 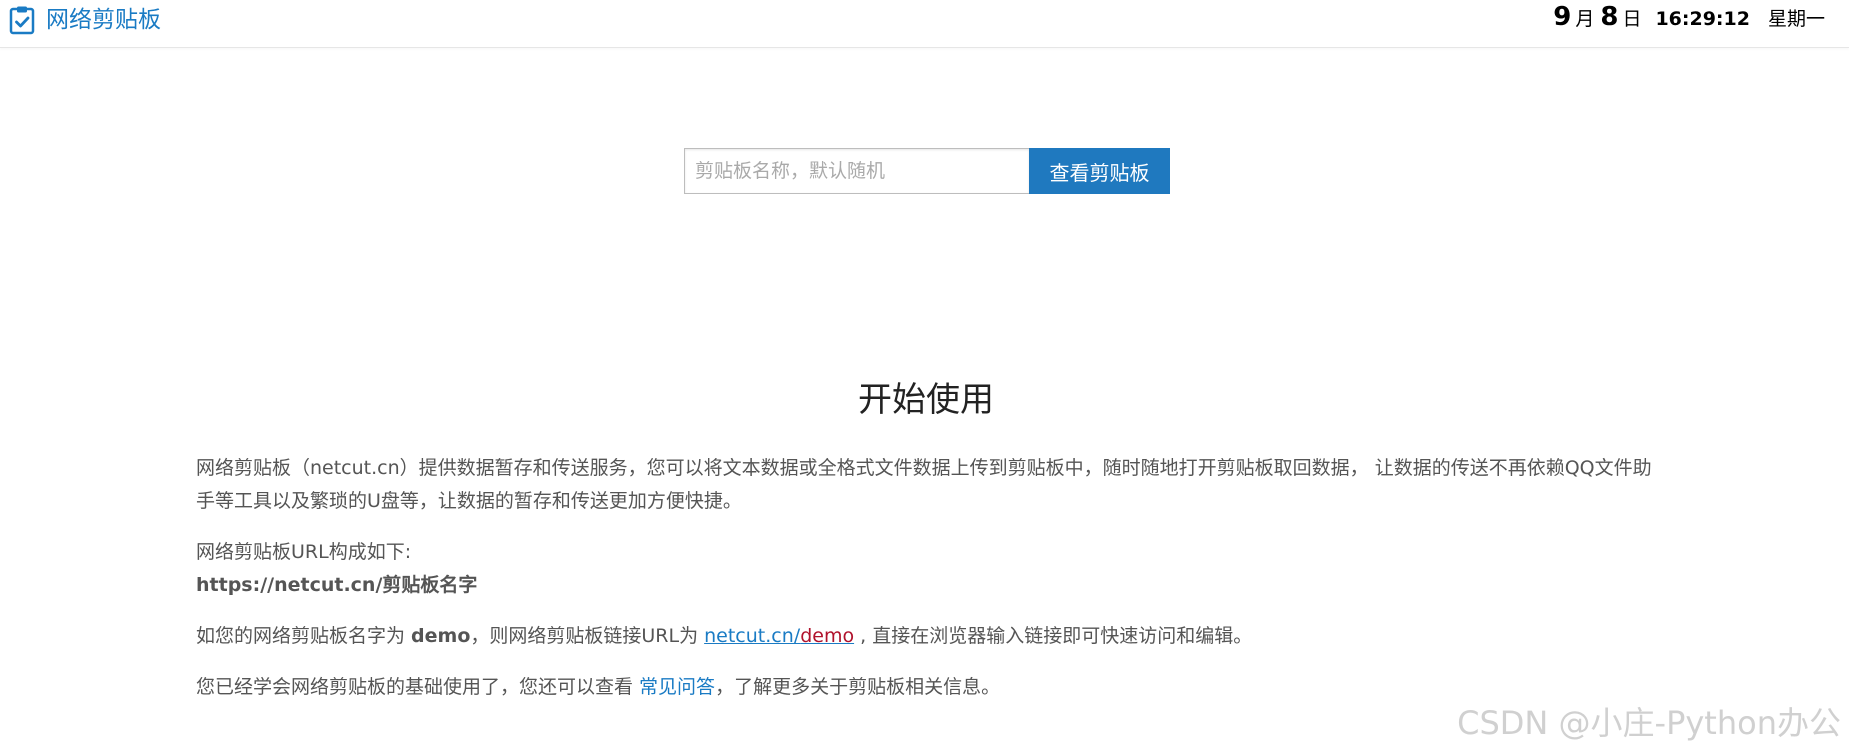 What do you see at coordinates (926, 400) in the screenshot?
I see `section-title: 开始使用` at bounding box center [926, 400].